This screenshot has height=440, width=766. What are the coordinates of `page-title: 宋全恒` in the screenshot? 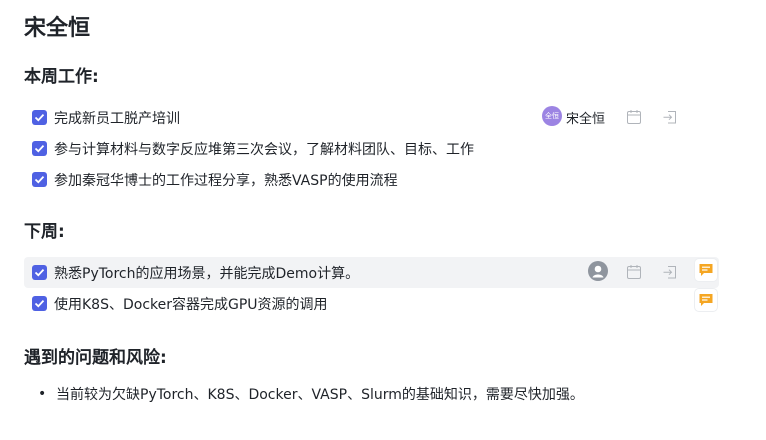 It's located at (57, 28).